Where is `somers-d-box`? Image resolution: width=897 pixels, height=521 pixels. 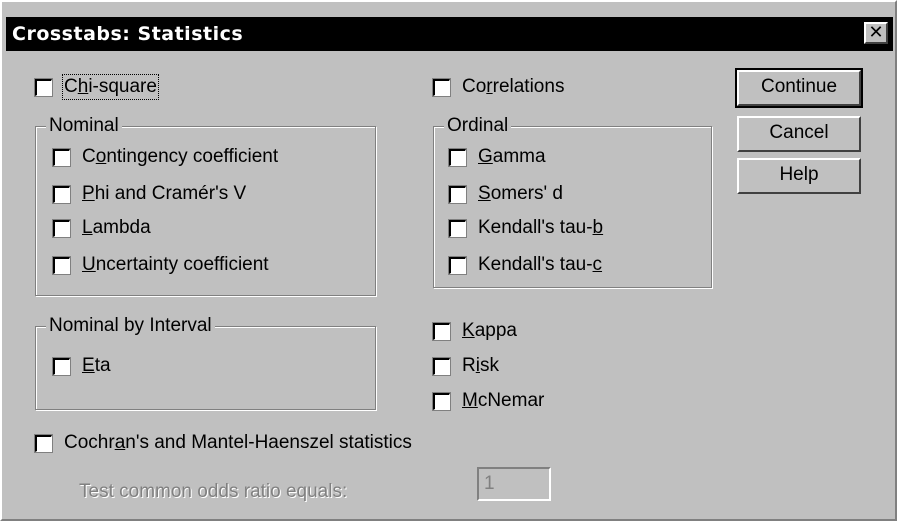 somers-d-box is located at coordinates (457, 194).